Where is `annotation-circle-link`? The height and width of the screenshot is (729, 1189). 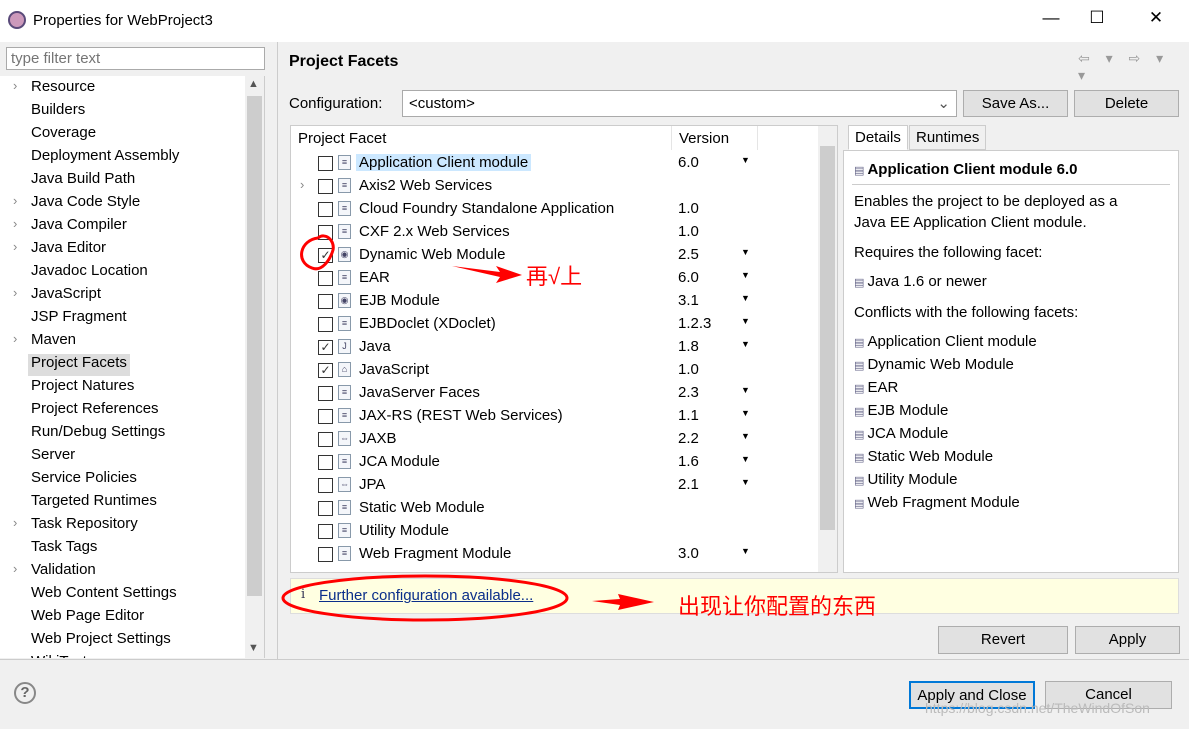 annotation-circle-link is located at coordinates (425, 598).